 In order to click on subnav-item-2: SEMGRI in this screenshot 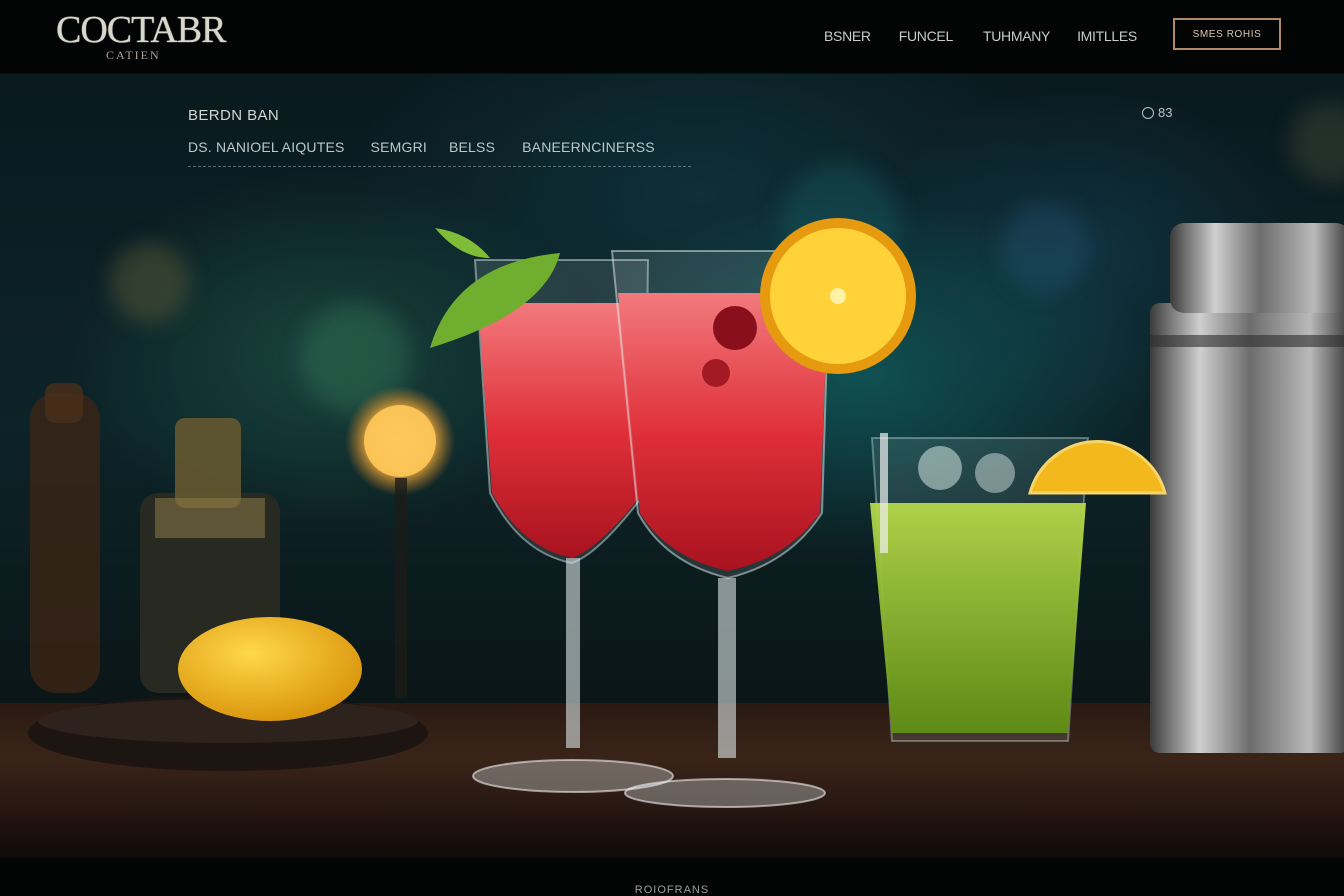, I will do `click(399, 147)`.